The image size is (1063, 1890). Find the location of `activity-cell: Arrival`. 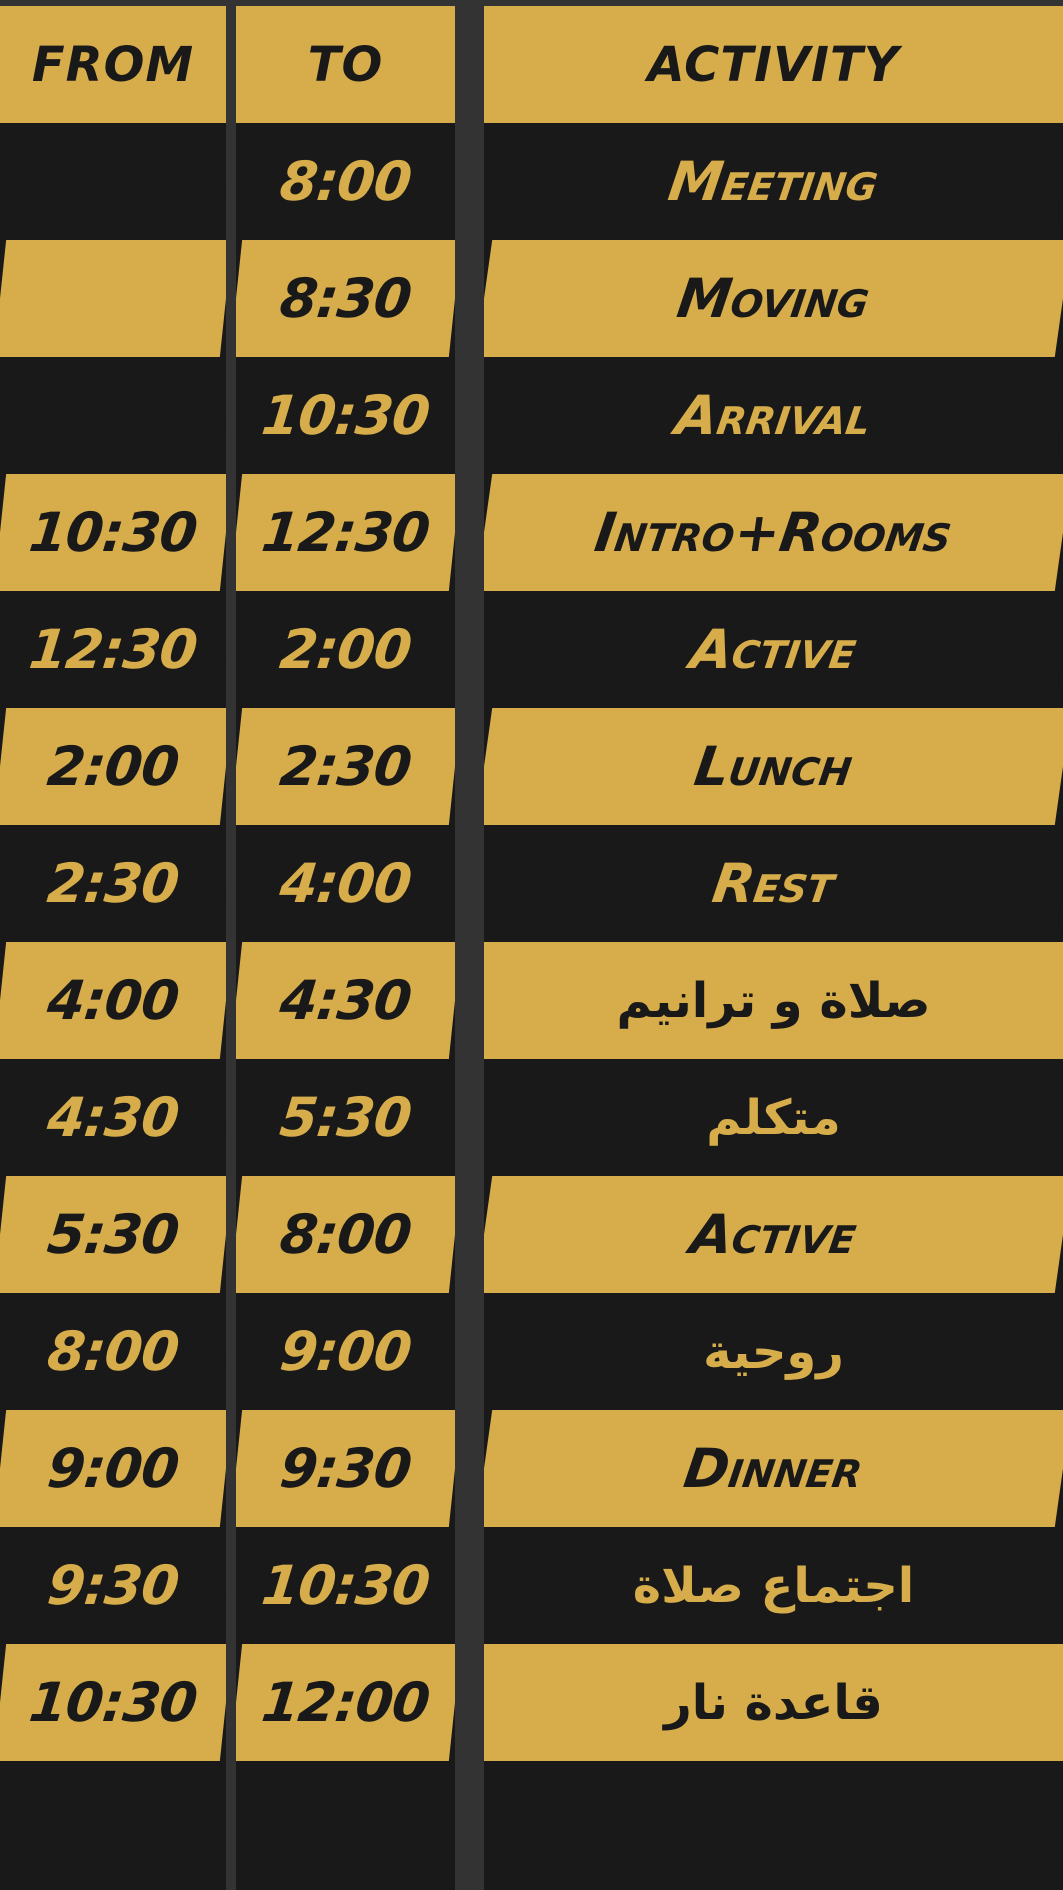

activity-cell: Arrival is located at coordinates (773, 415).